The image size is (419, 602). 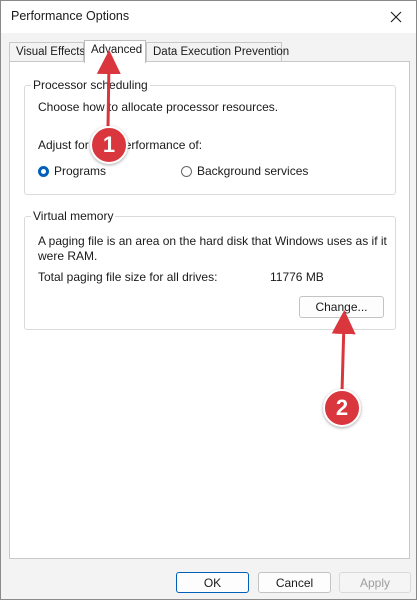 I want to click on callout-badge-1: 1, so click(x=109, y=145).